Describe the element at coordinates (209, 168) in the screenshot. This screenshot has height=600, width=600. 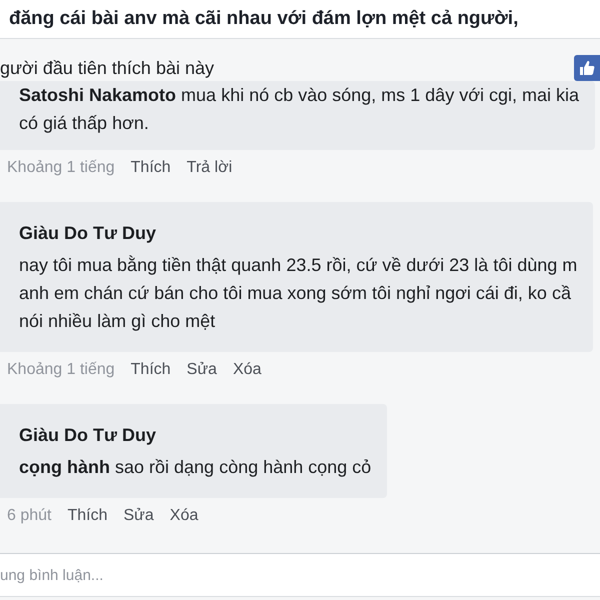
I see `comment-action-link: Trả lời` at that location.